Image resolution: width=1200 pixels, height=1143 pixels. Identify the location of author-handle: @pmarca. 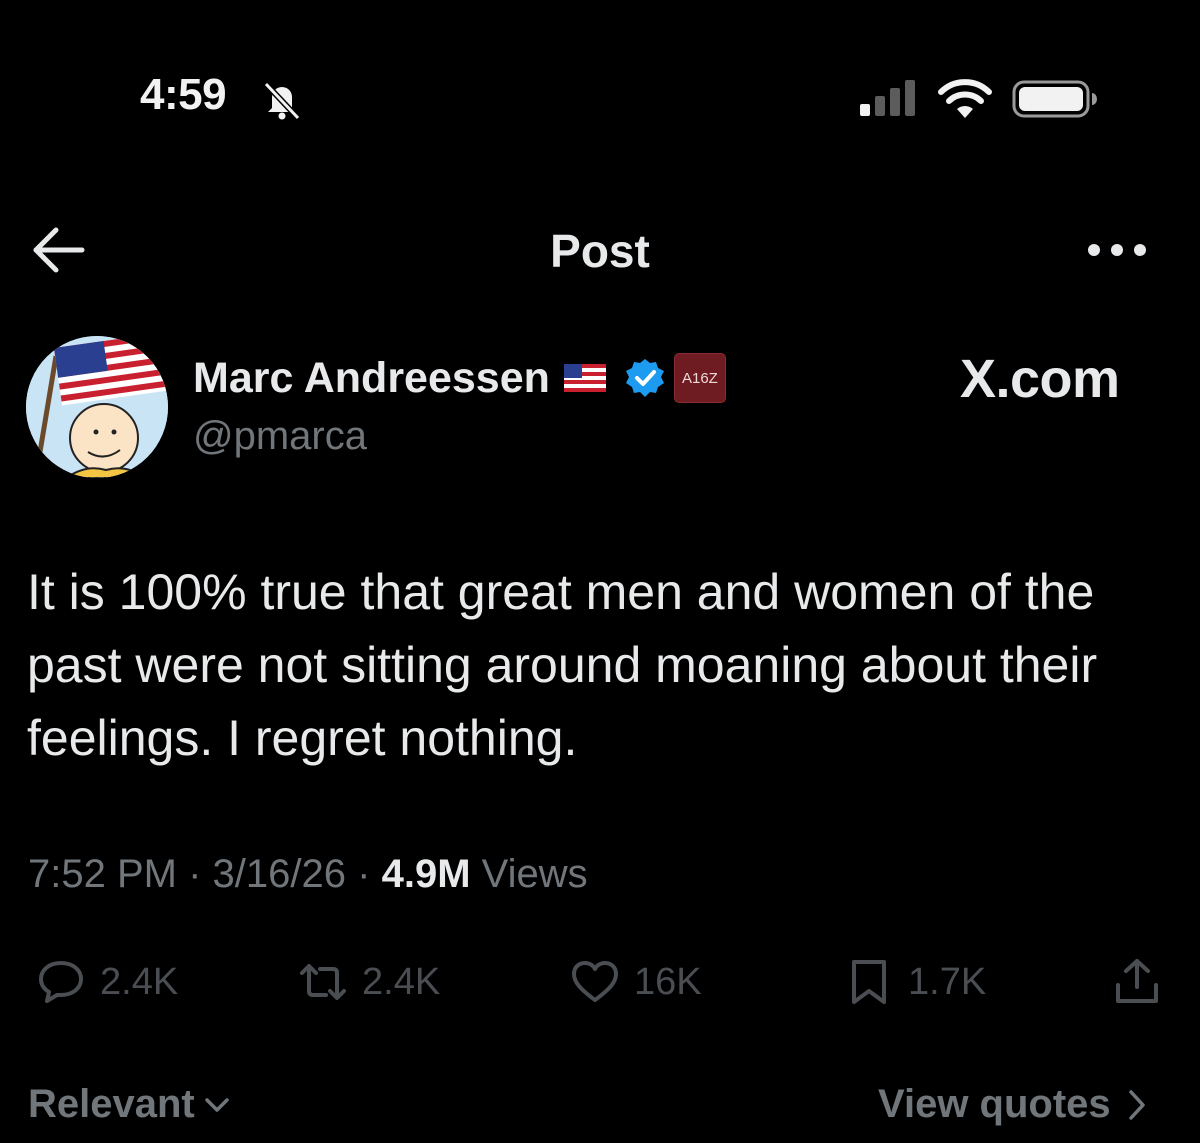
(280, 436).